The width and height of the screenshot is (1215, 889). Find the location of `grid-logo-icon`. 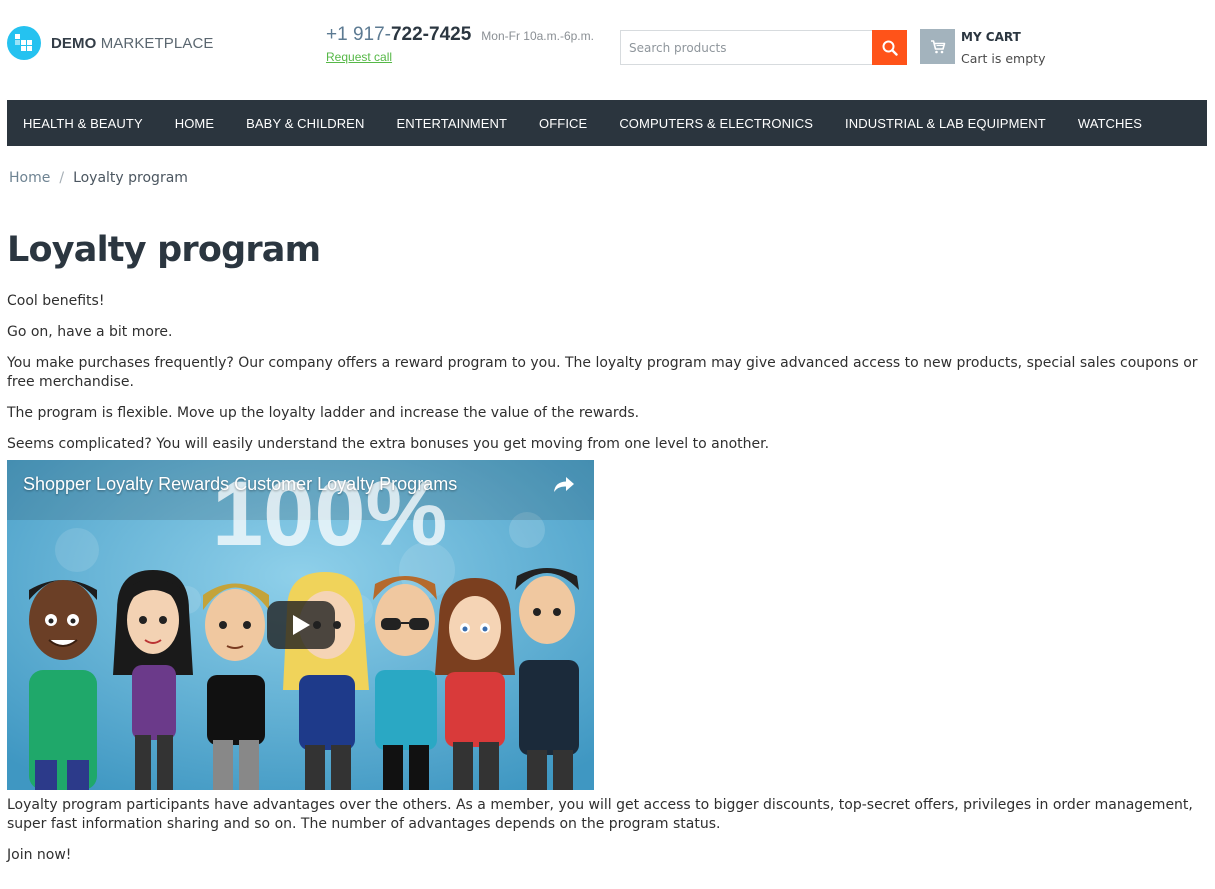

grid-logo-icon is located at coordinates (24, 43).